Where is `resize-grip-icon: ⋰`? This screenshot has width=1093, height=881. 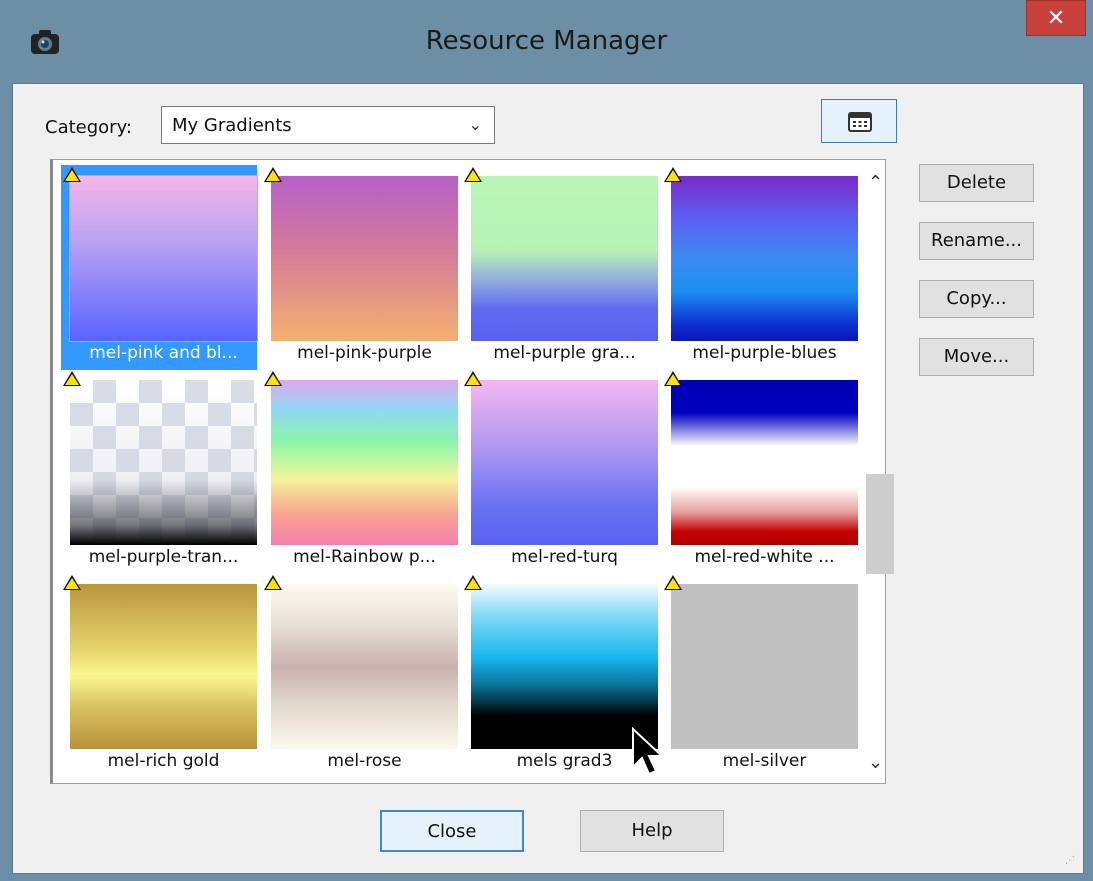 resize-grip-icon: ⋰ is located at coordinates (1072, 862).